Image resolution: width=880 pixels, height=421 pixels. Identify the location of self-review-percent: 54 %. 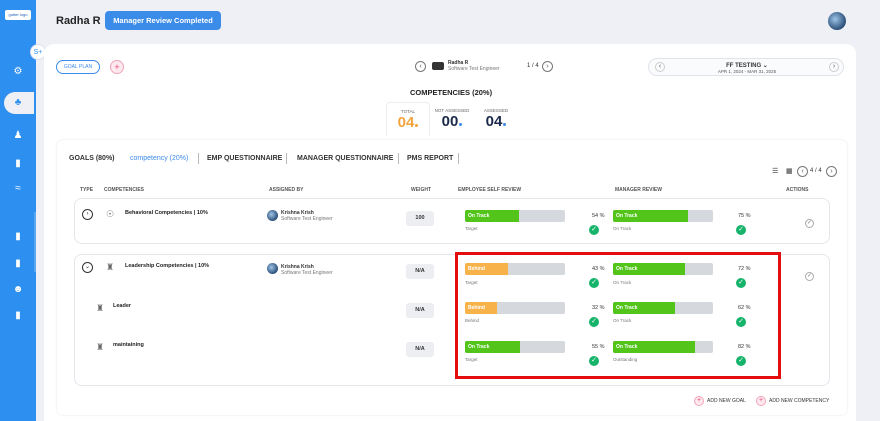
(598, 216).